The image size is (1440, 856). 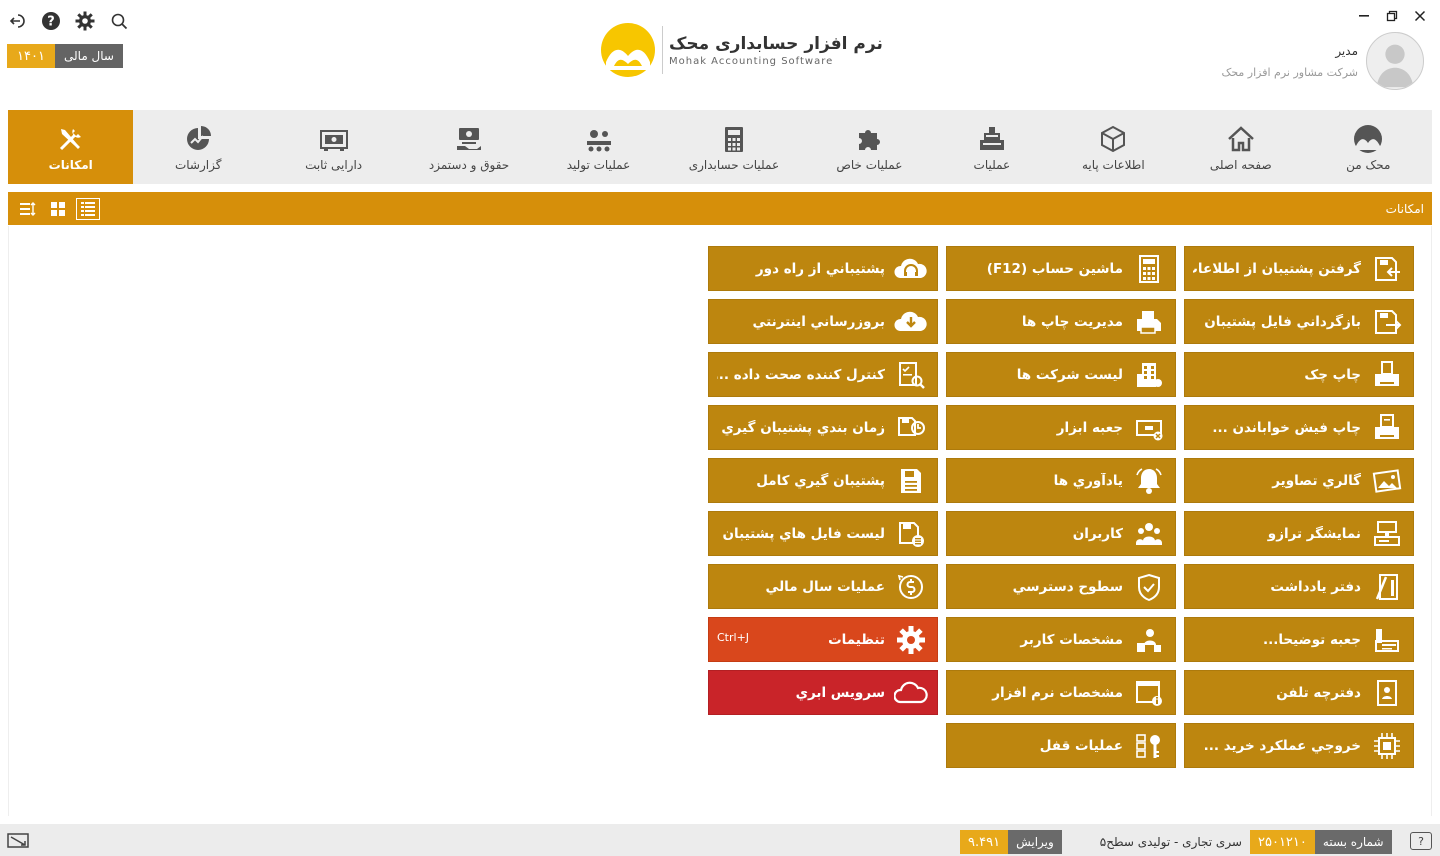 What do you see at coordinates (1061, 586) in the screenshot?
I see `tile-access-levels: سطوح دسترسي` at bounding box center [1061, 586].